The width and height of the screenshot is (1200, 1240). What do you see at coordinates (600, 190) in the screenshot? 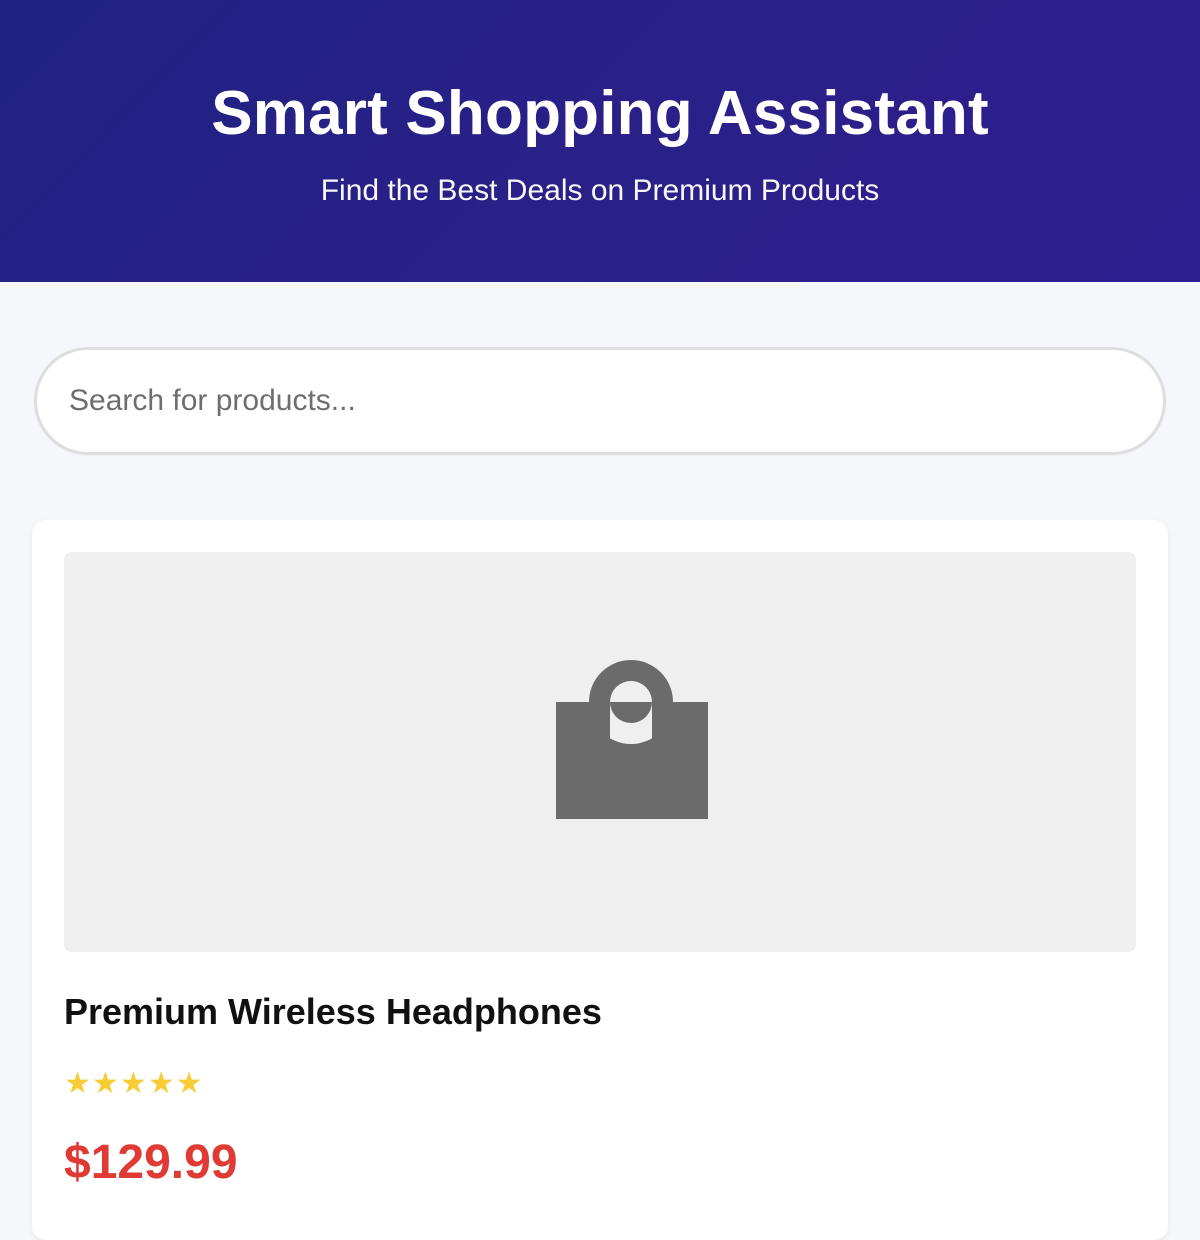
I see `page-subtitle: Find the Best Deals on Premium Products` at bounding box center [600, 190].